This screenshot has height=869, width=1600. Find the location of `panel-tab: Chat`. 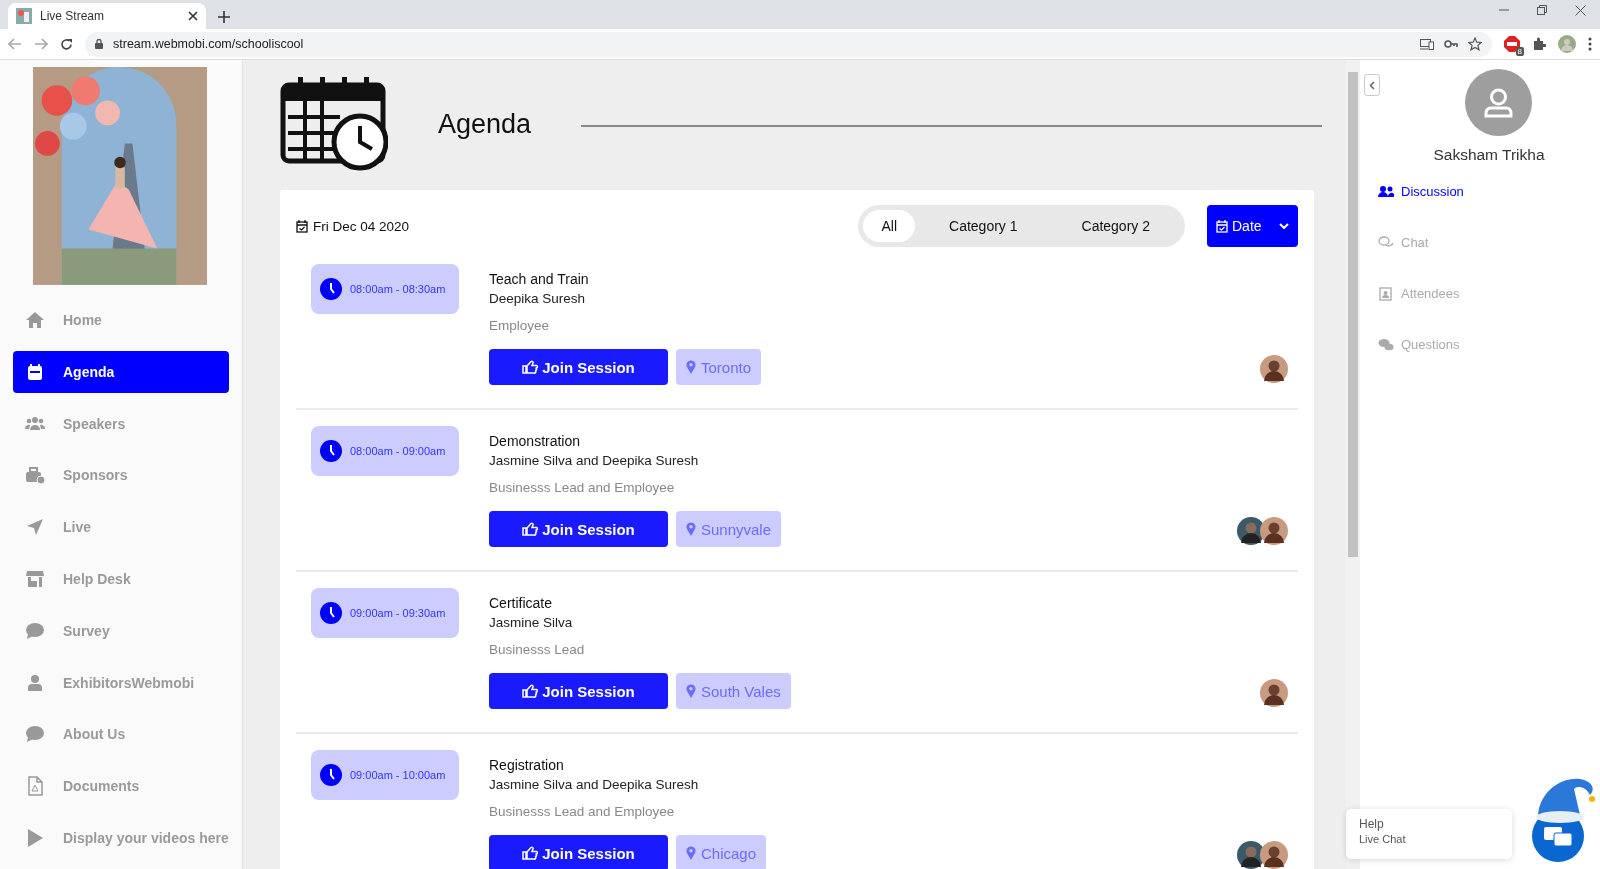

panel-tab: Chat is located at coordinates (1489, 242).